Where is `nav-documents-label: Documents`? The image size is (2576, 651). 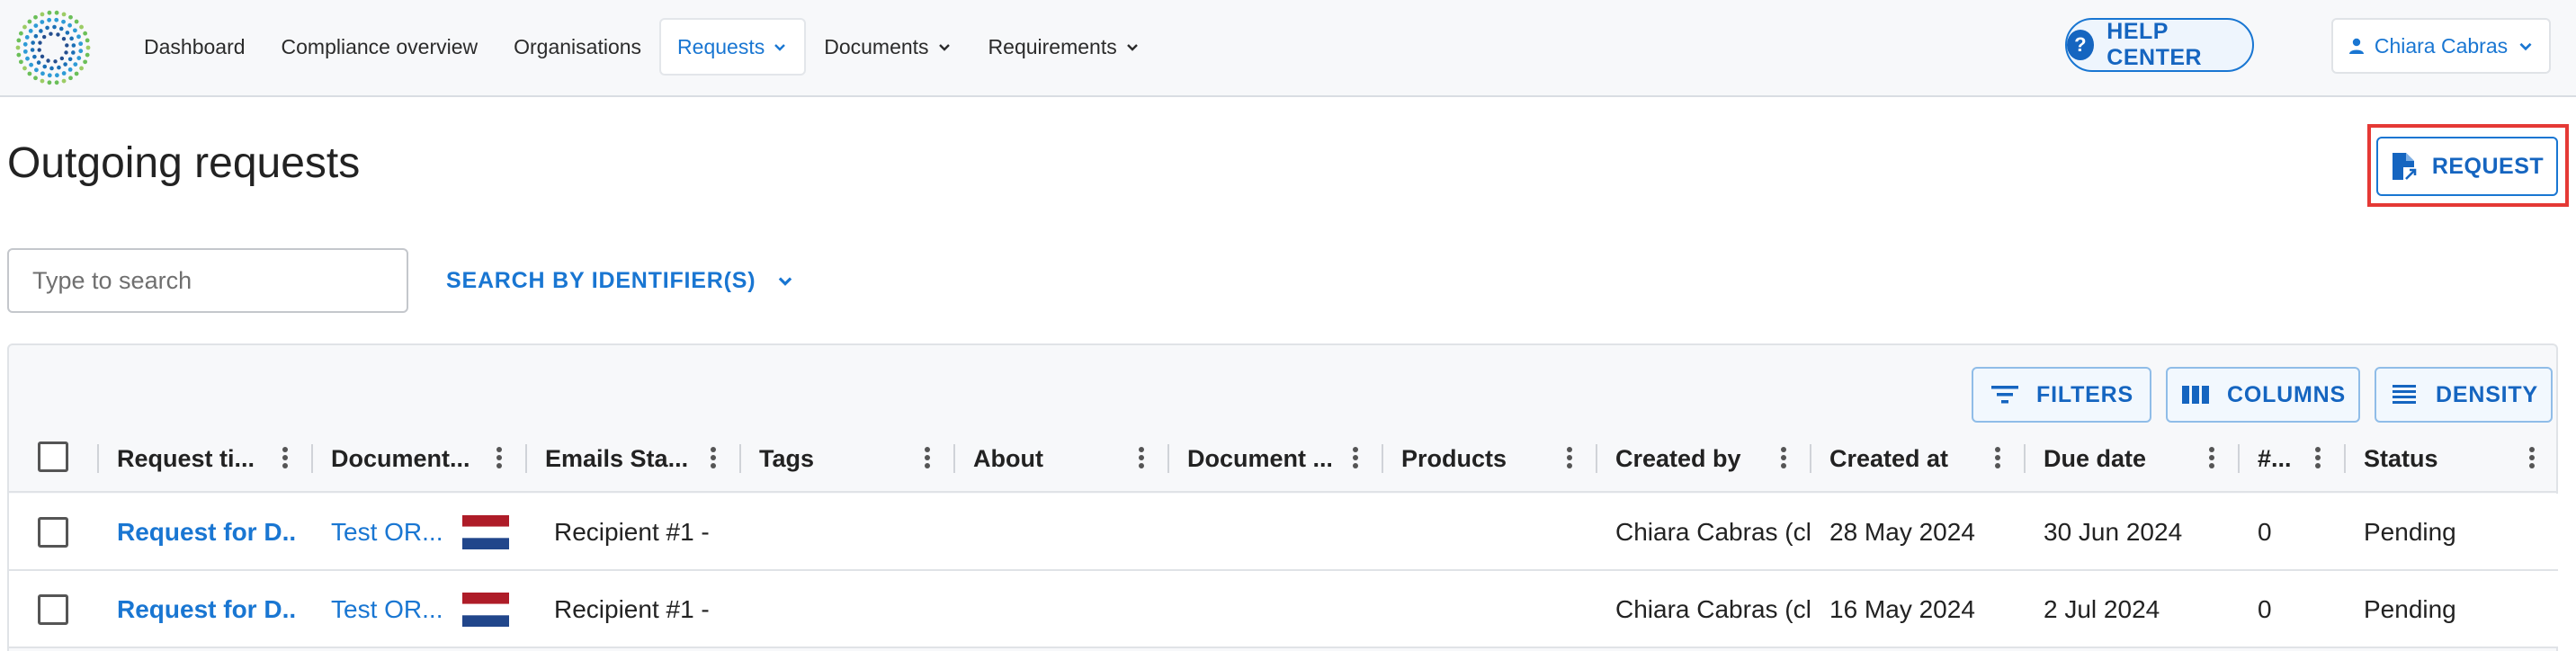 nav-documents-label: Documents is located at coordinates (876, 46).